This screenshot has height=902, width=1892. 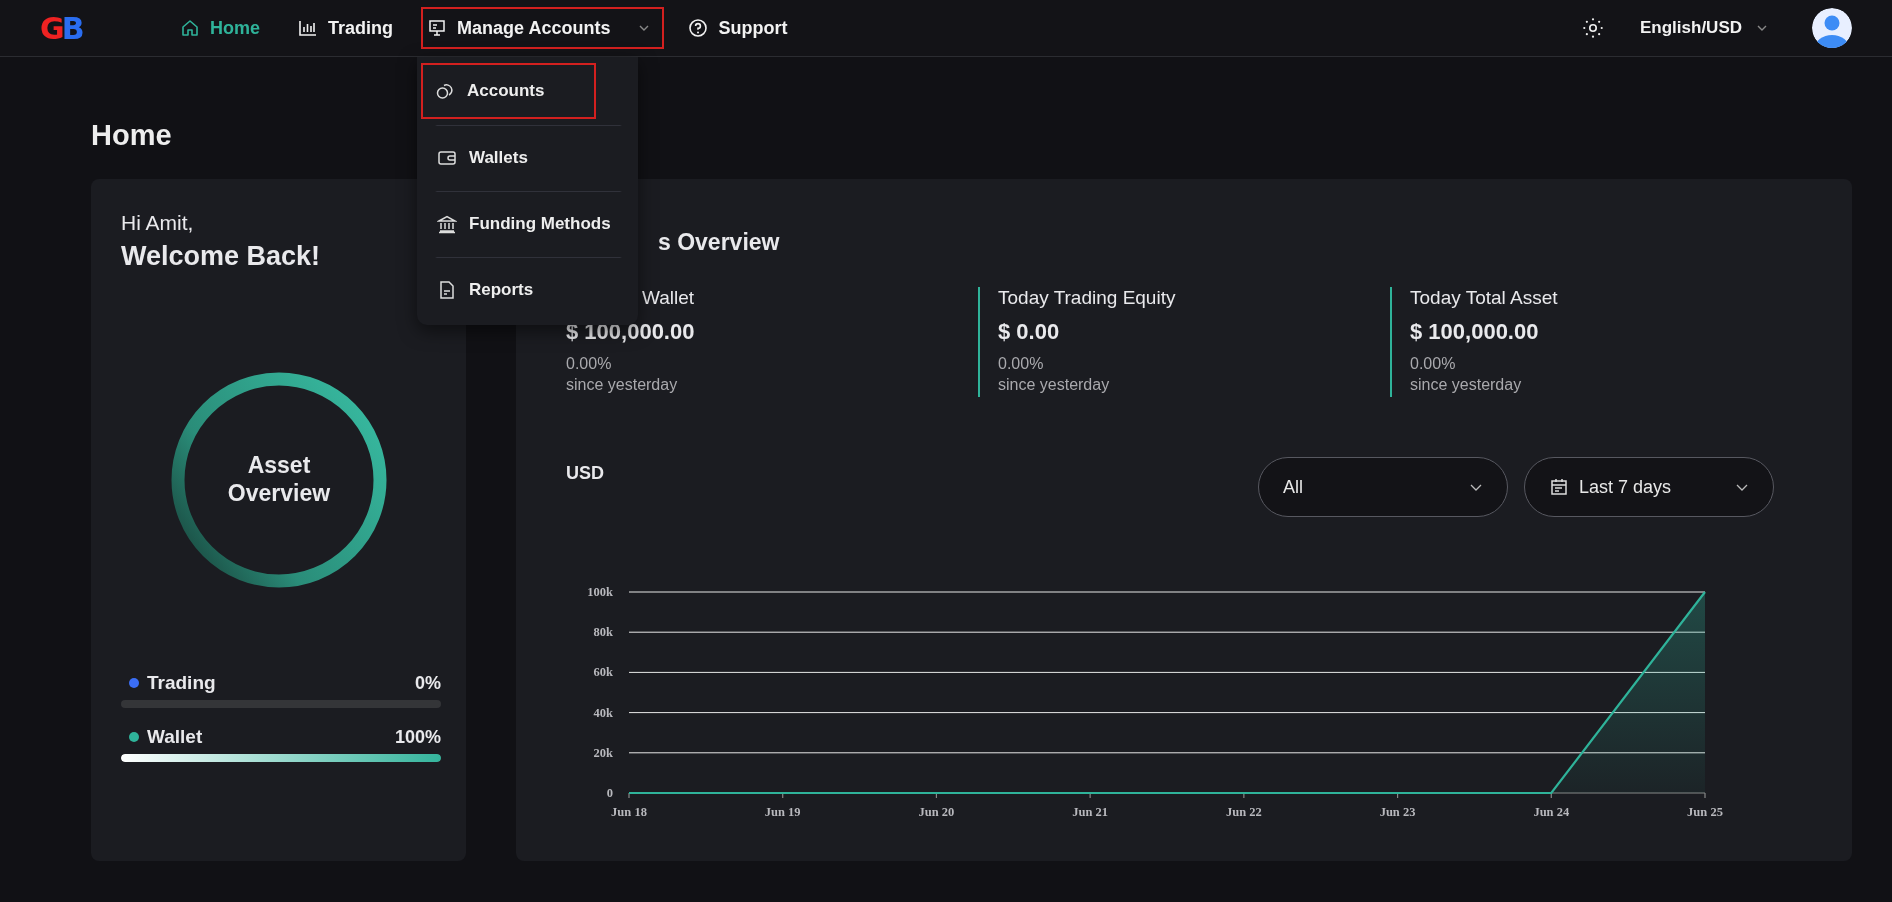 I want to click on dropdown-select: All, so click(x=1383, y=487).